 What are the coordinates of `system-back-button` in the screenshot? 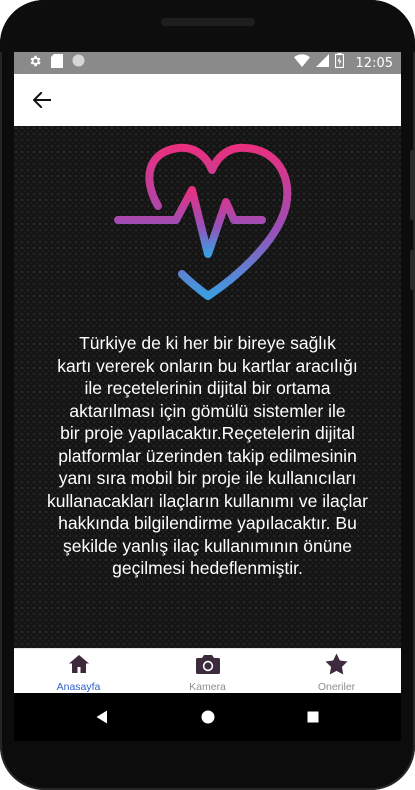 It's located at (102, 717).